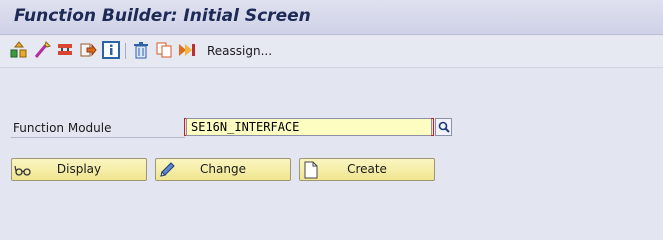 The height and width of the screenshot is (240, 663). I want to click on toolbar-separator, so click(125, 51).